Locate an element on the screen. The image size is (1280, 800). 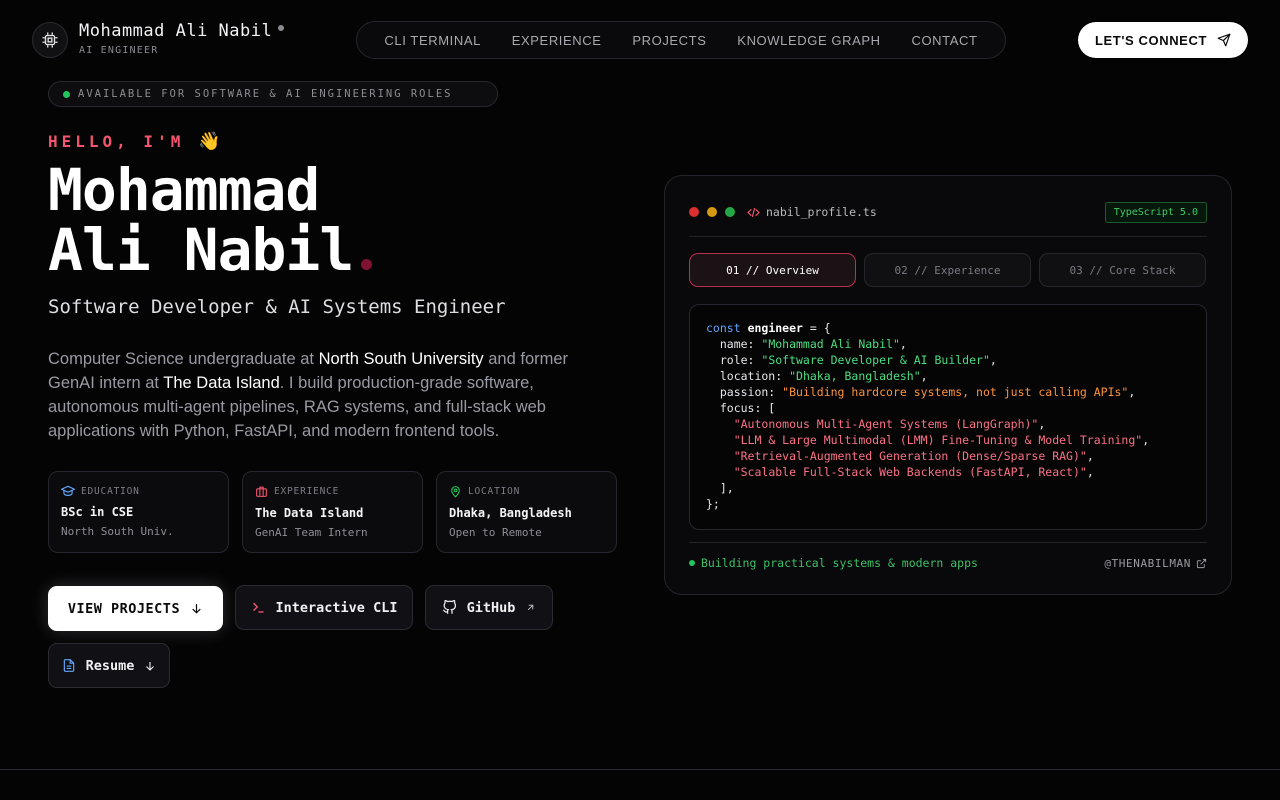
nav-contact: CONTACT is located at coordinates (944, 40).